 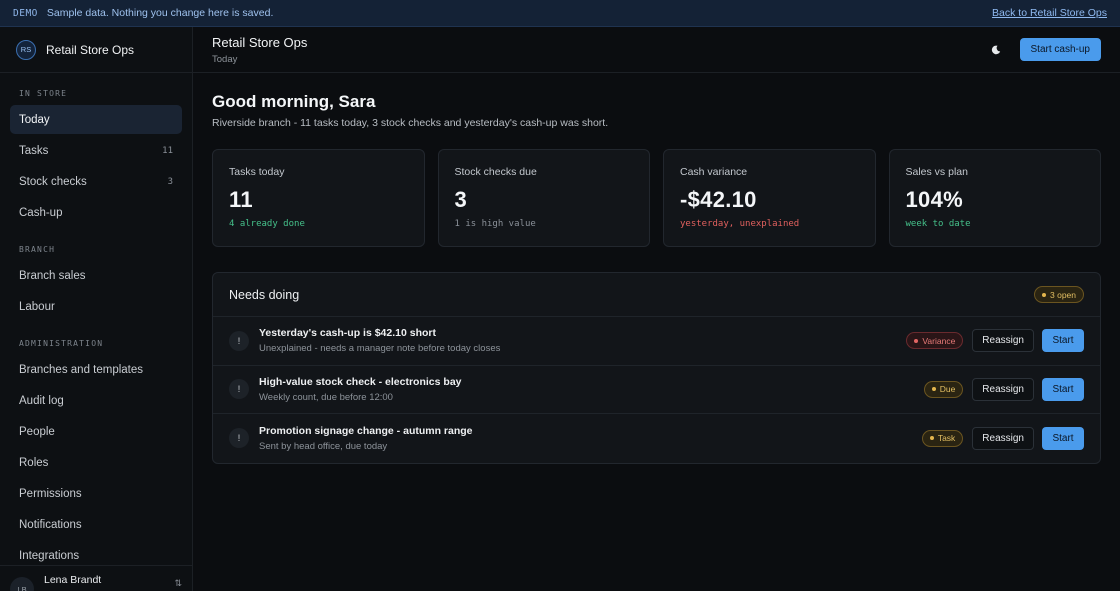 I want to click on brand-avatar: RS, so click(x=26, y=49).